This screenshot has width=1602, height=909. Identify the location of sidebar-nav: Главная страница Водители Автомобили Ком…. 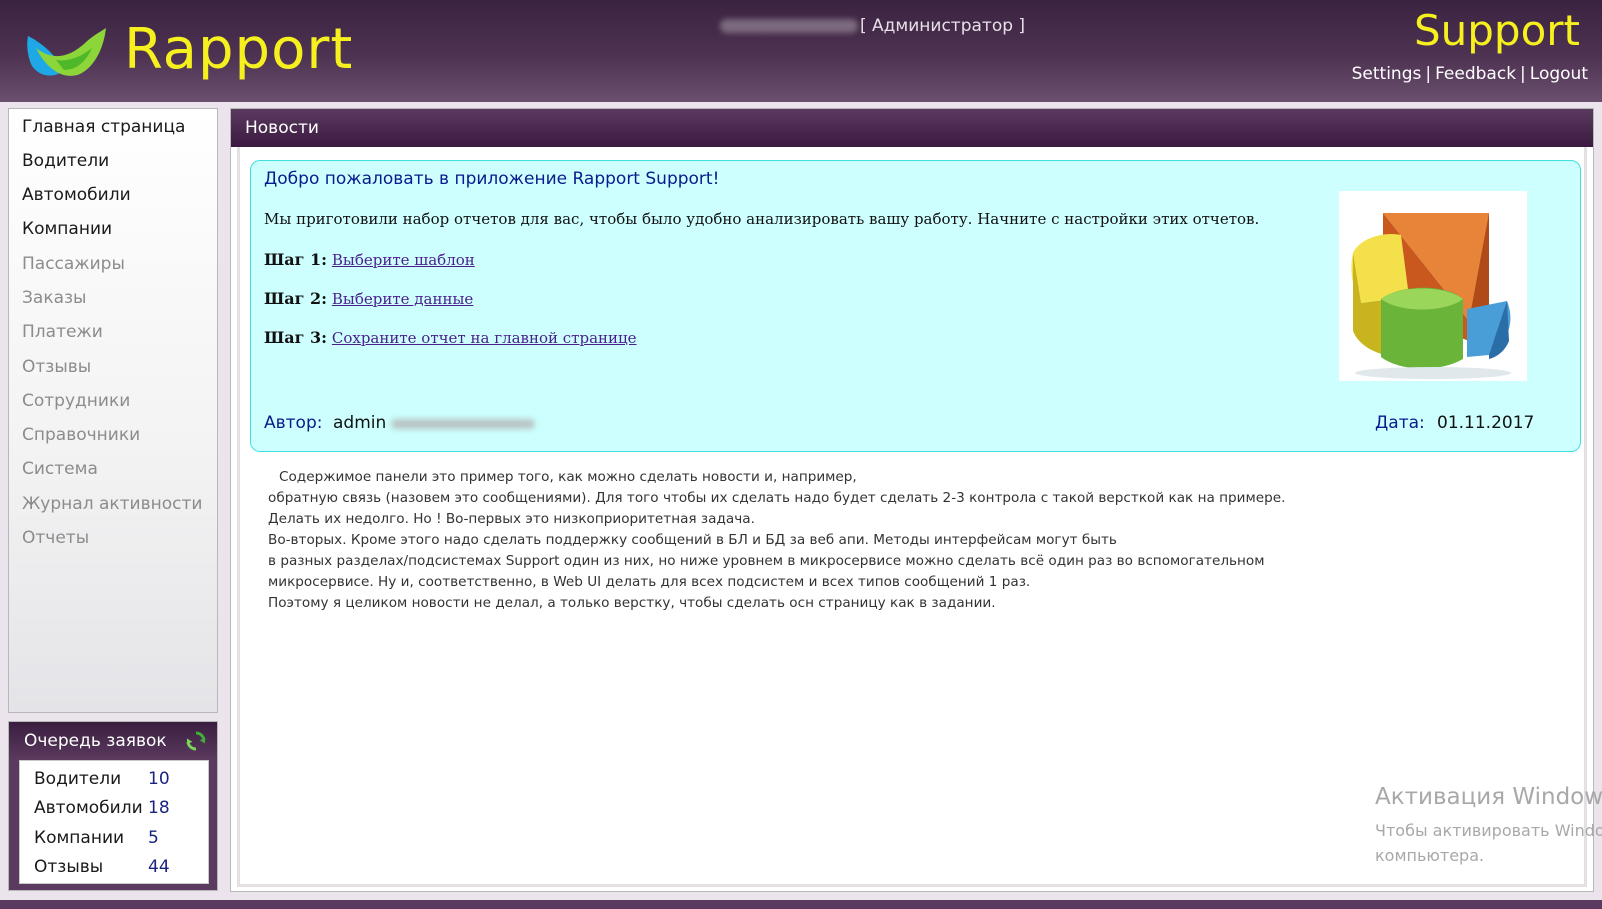
(113, 410).